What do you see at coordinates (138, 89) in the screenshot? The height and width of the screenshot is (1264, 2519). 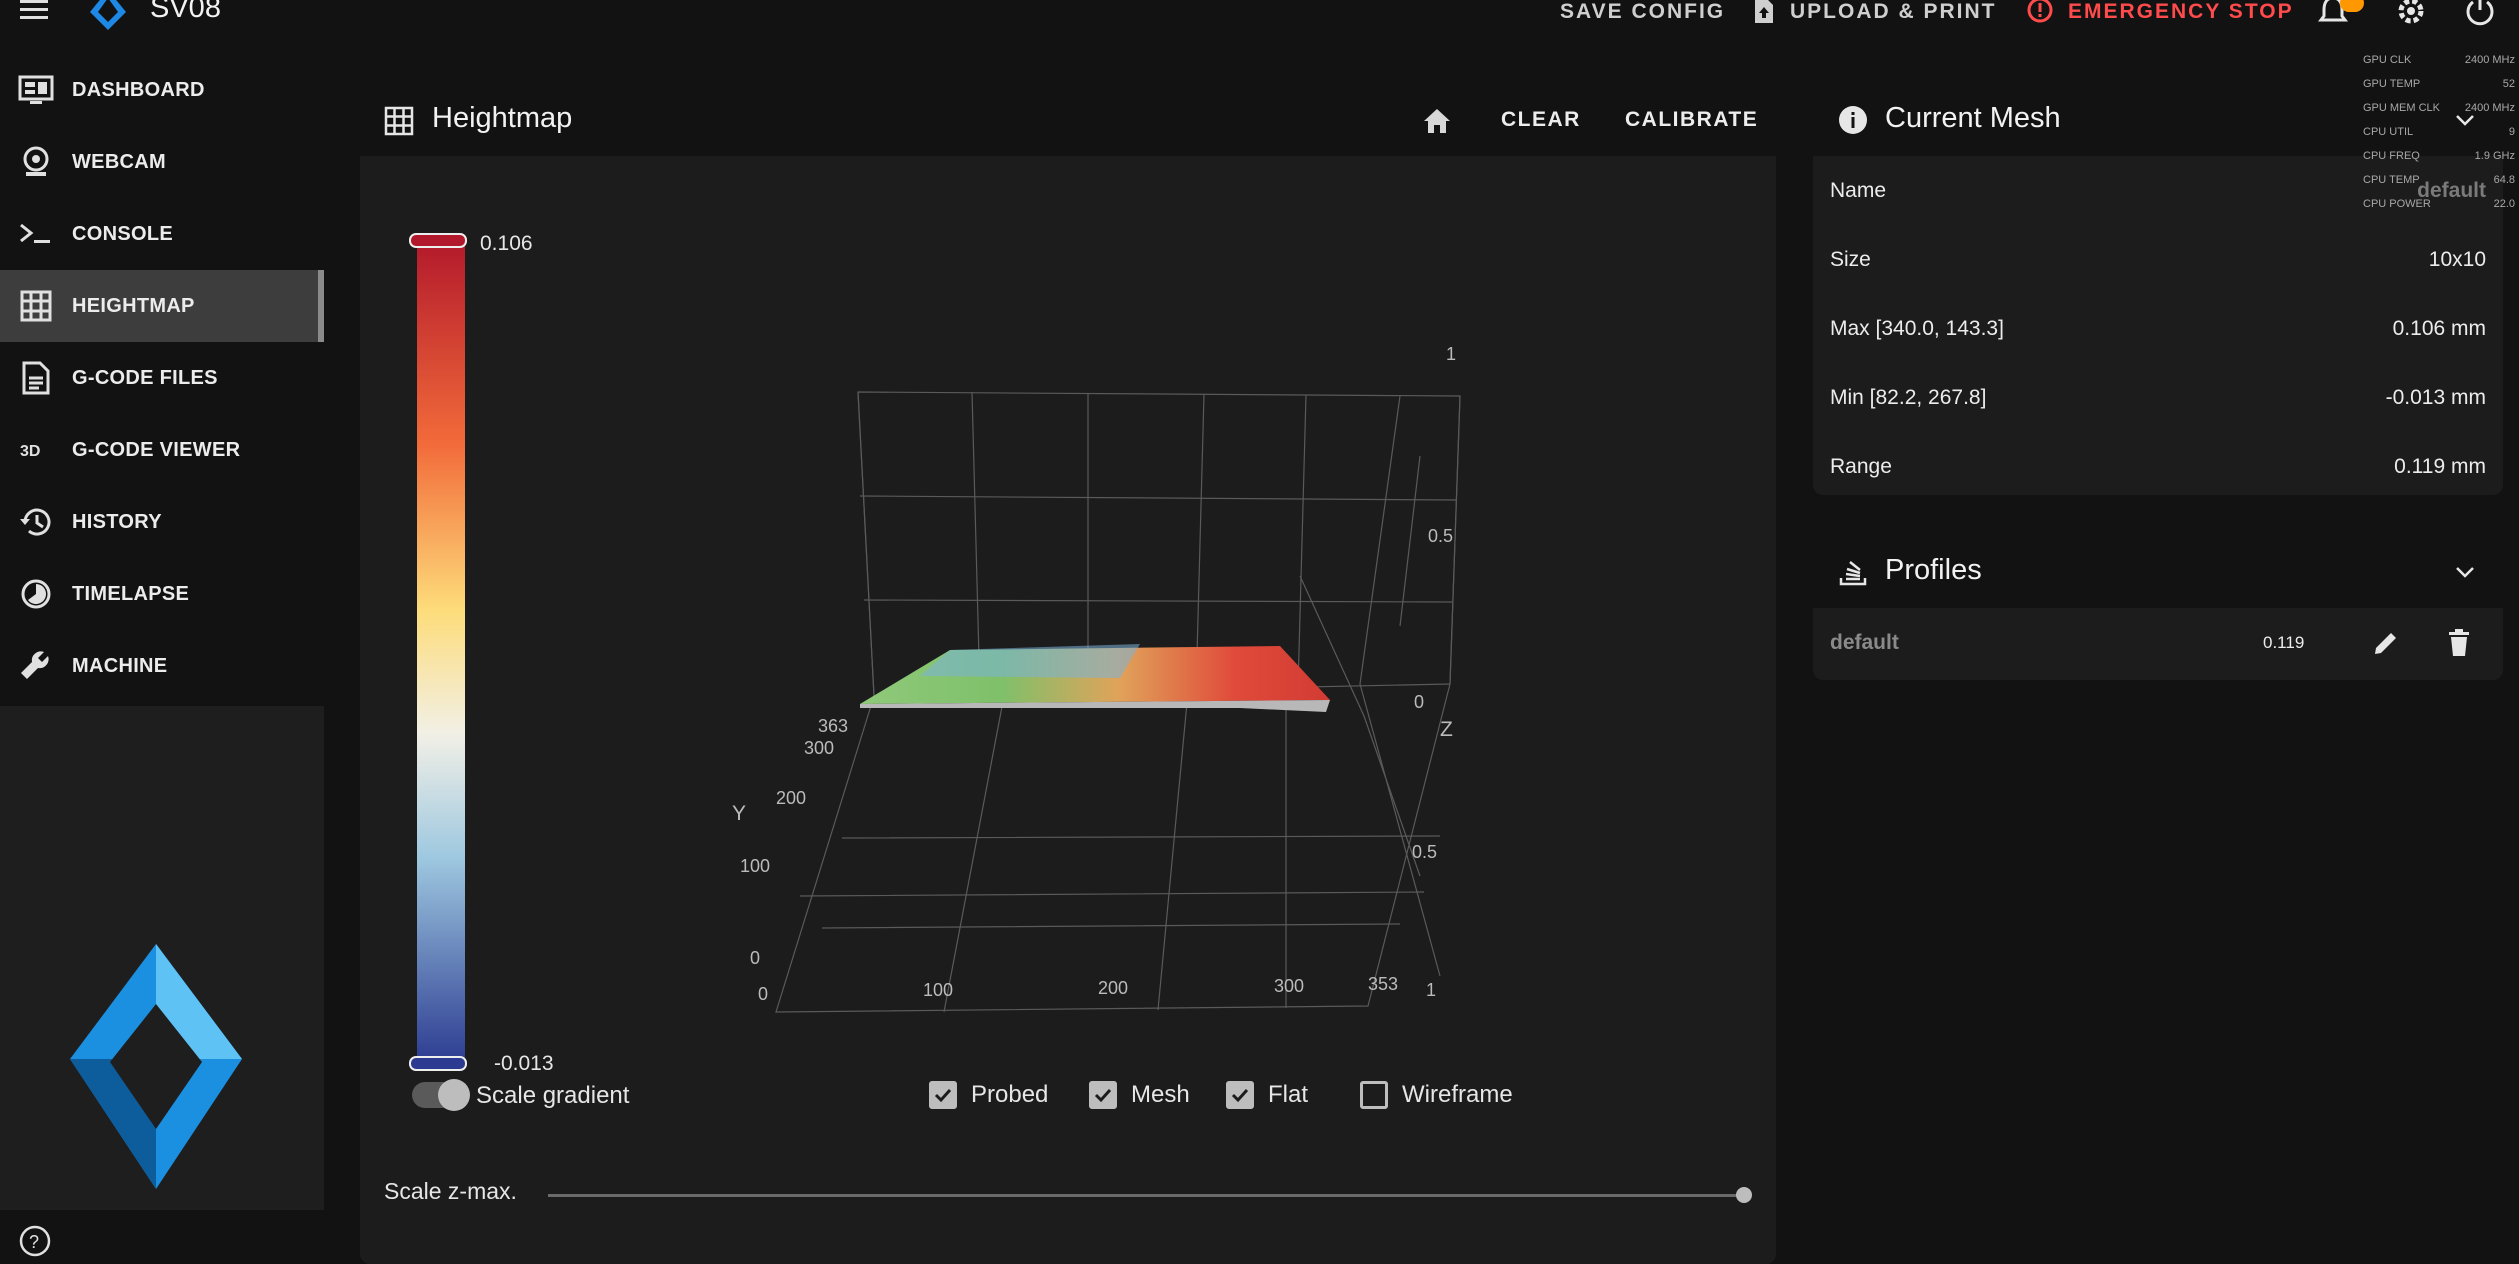 I see `sidebar-item-label: DASHBOARD` at bounding box center [138, 89].